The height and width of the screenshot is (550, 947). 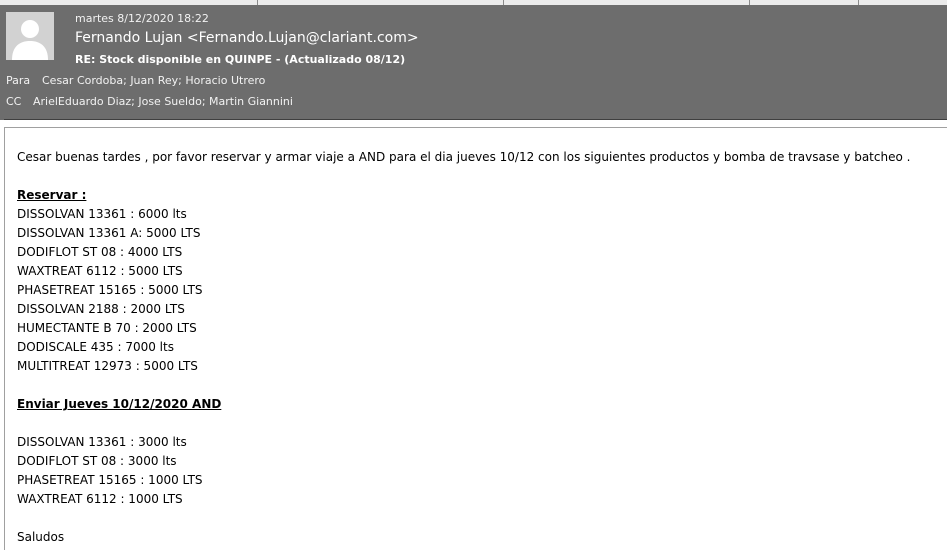 I want to click on reserve-item: DISSOLVAN 2188 : 2000 LTS, so click(x=101, y=309).